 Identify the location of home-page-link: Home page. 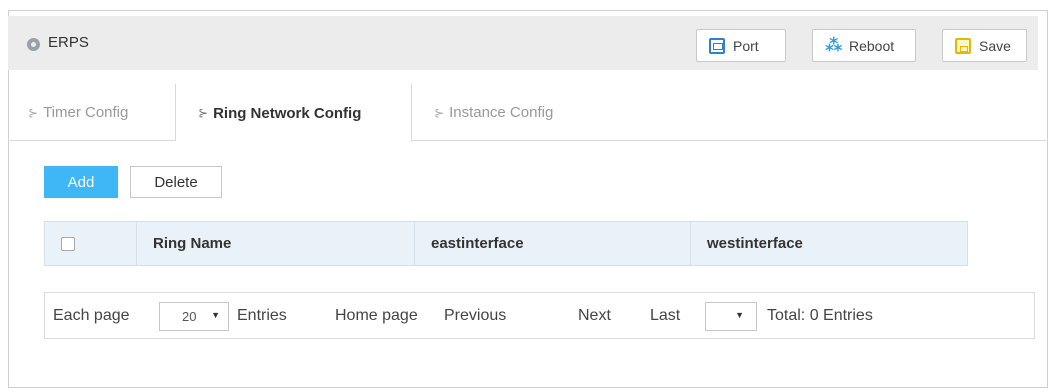
(376, 316).